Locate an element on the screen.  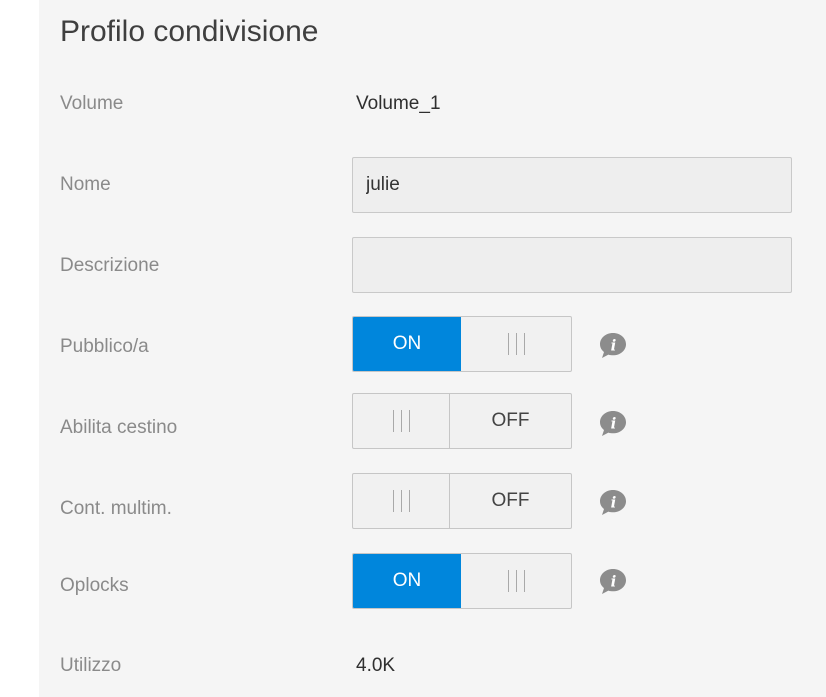
media-info-icon: i is located at coordinates (613, 502).